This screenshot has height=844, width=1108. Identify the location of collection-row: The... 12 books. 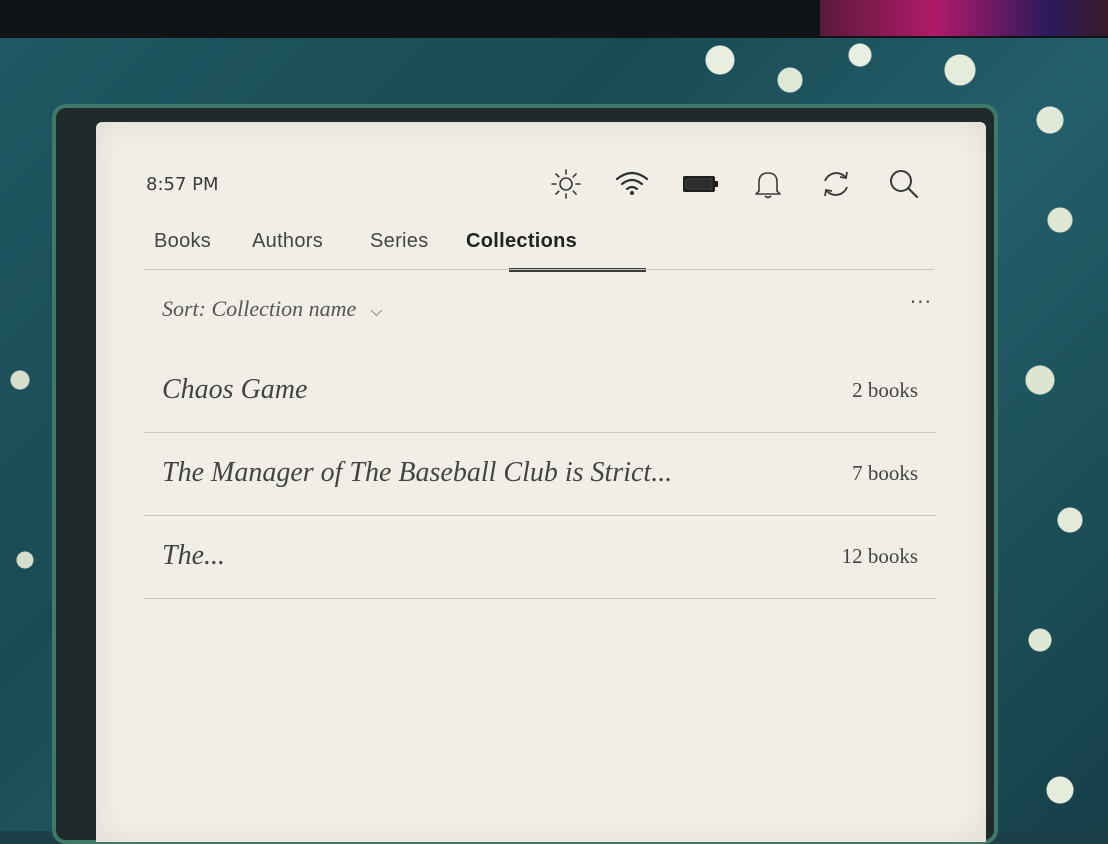
(540, 557).